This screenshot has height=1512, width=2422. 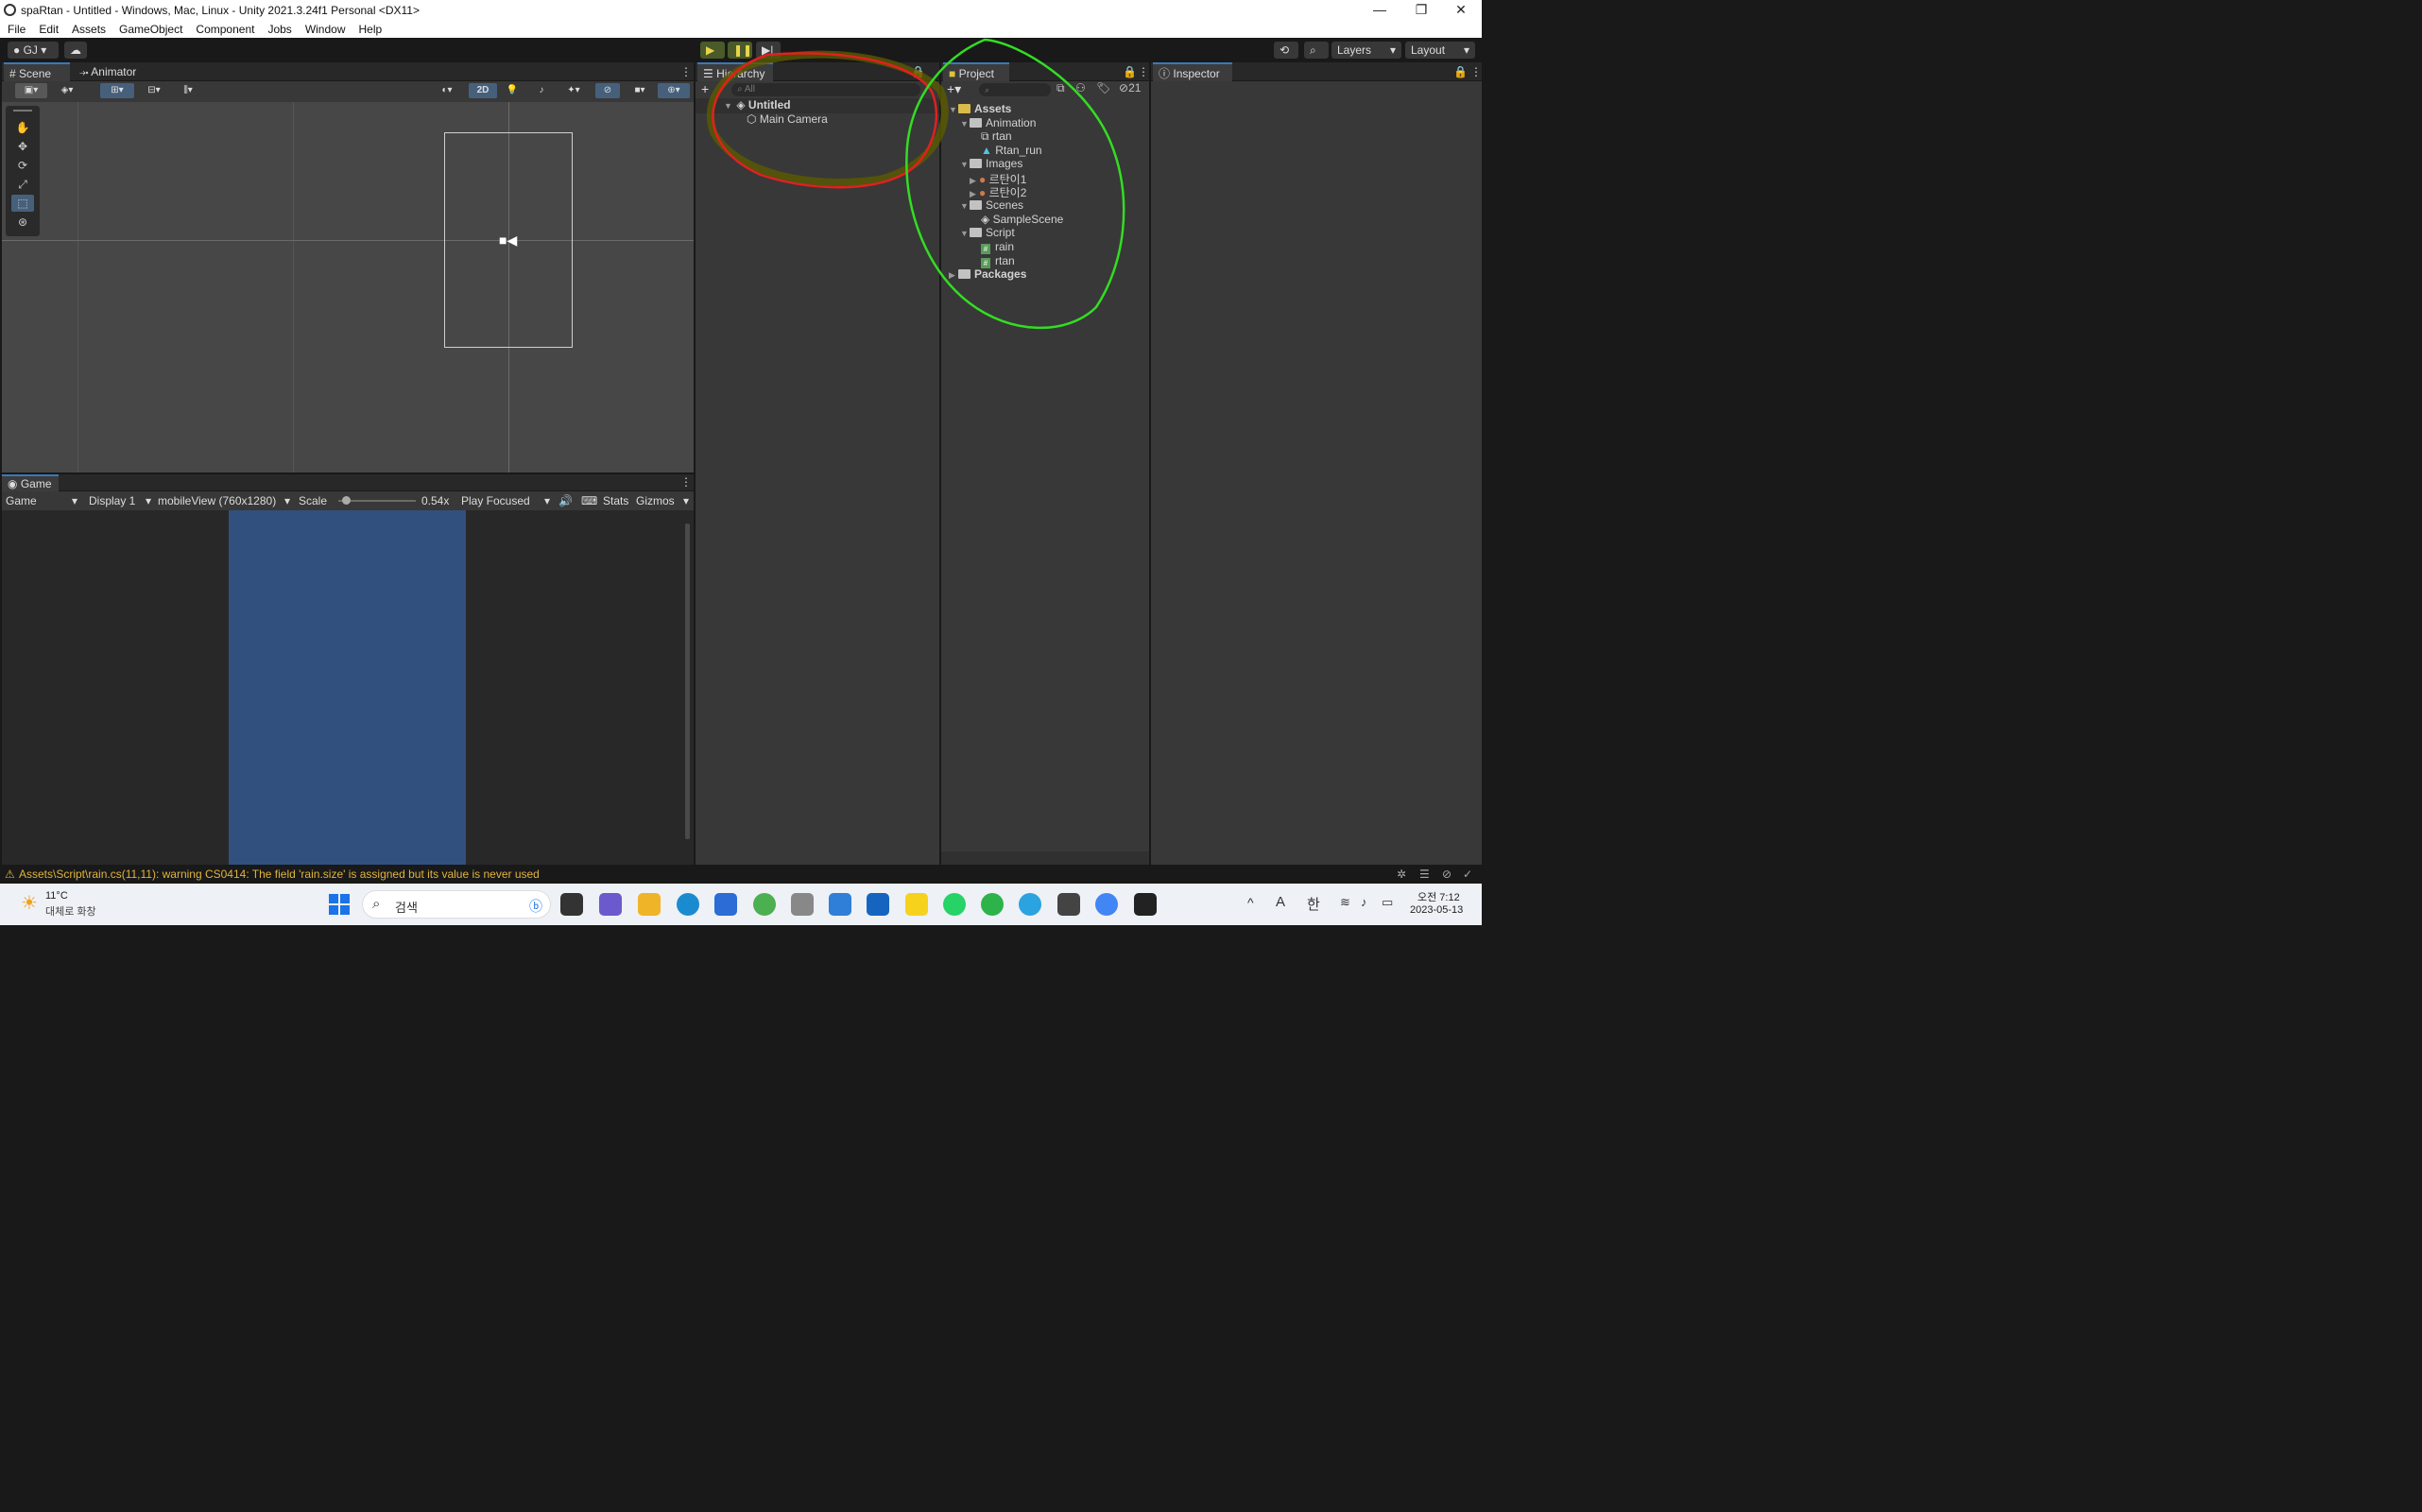 I want to click on bake-icon: ⊘, so click(x=1446, y=874).